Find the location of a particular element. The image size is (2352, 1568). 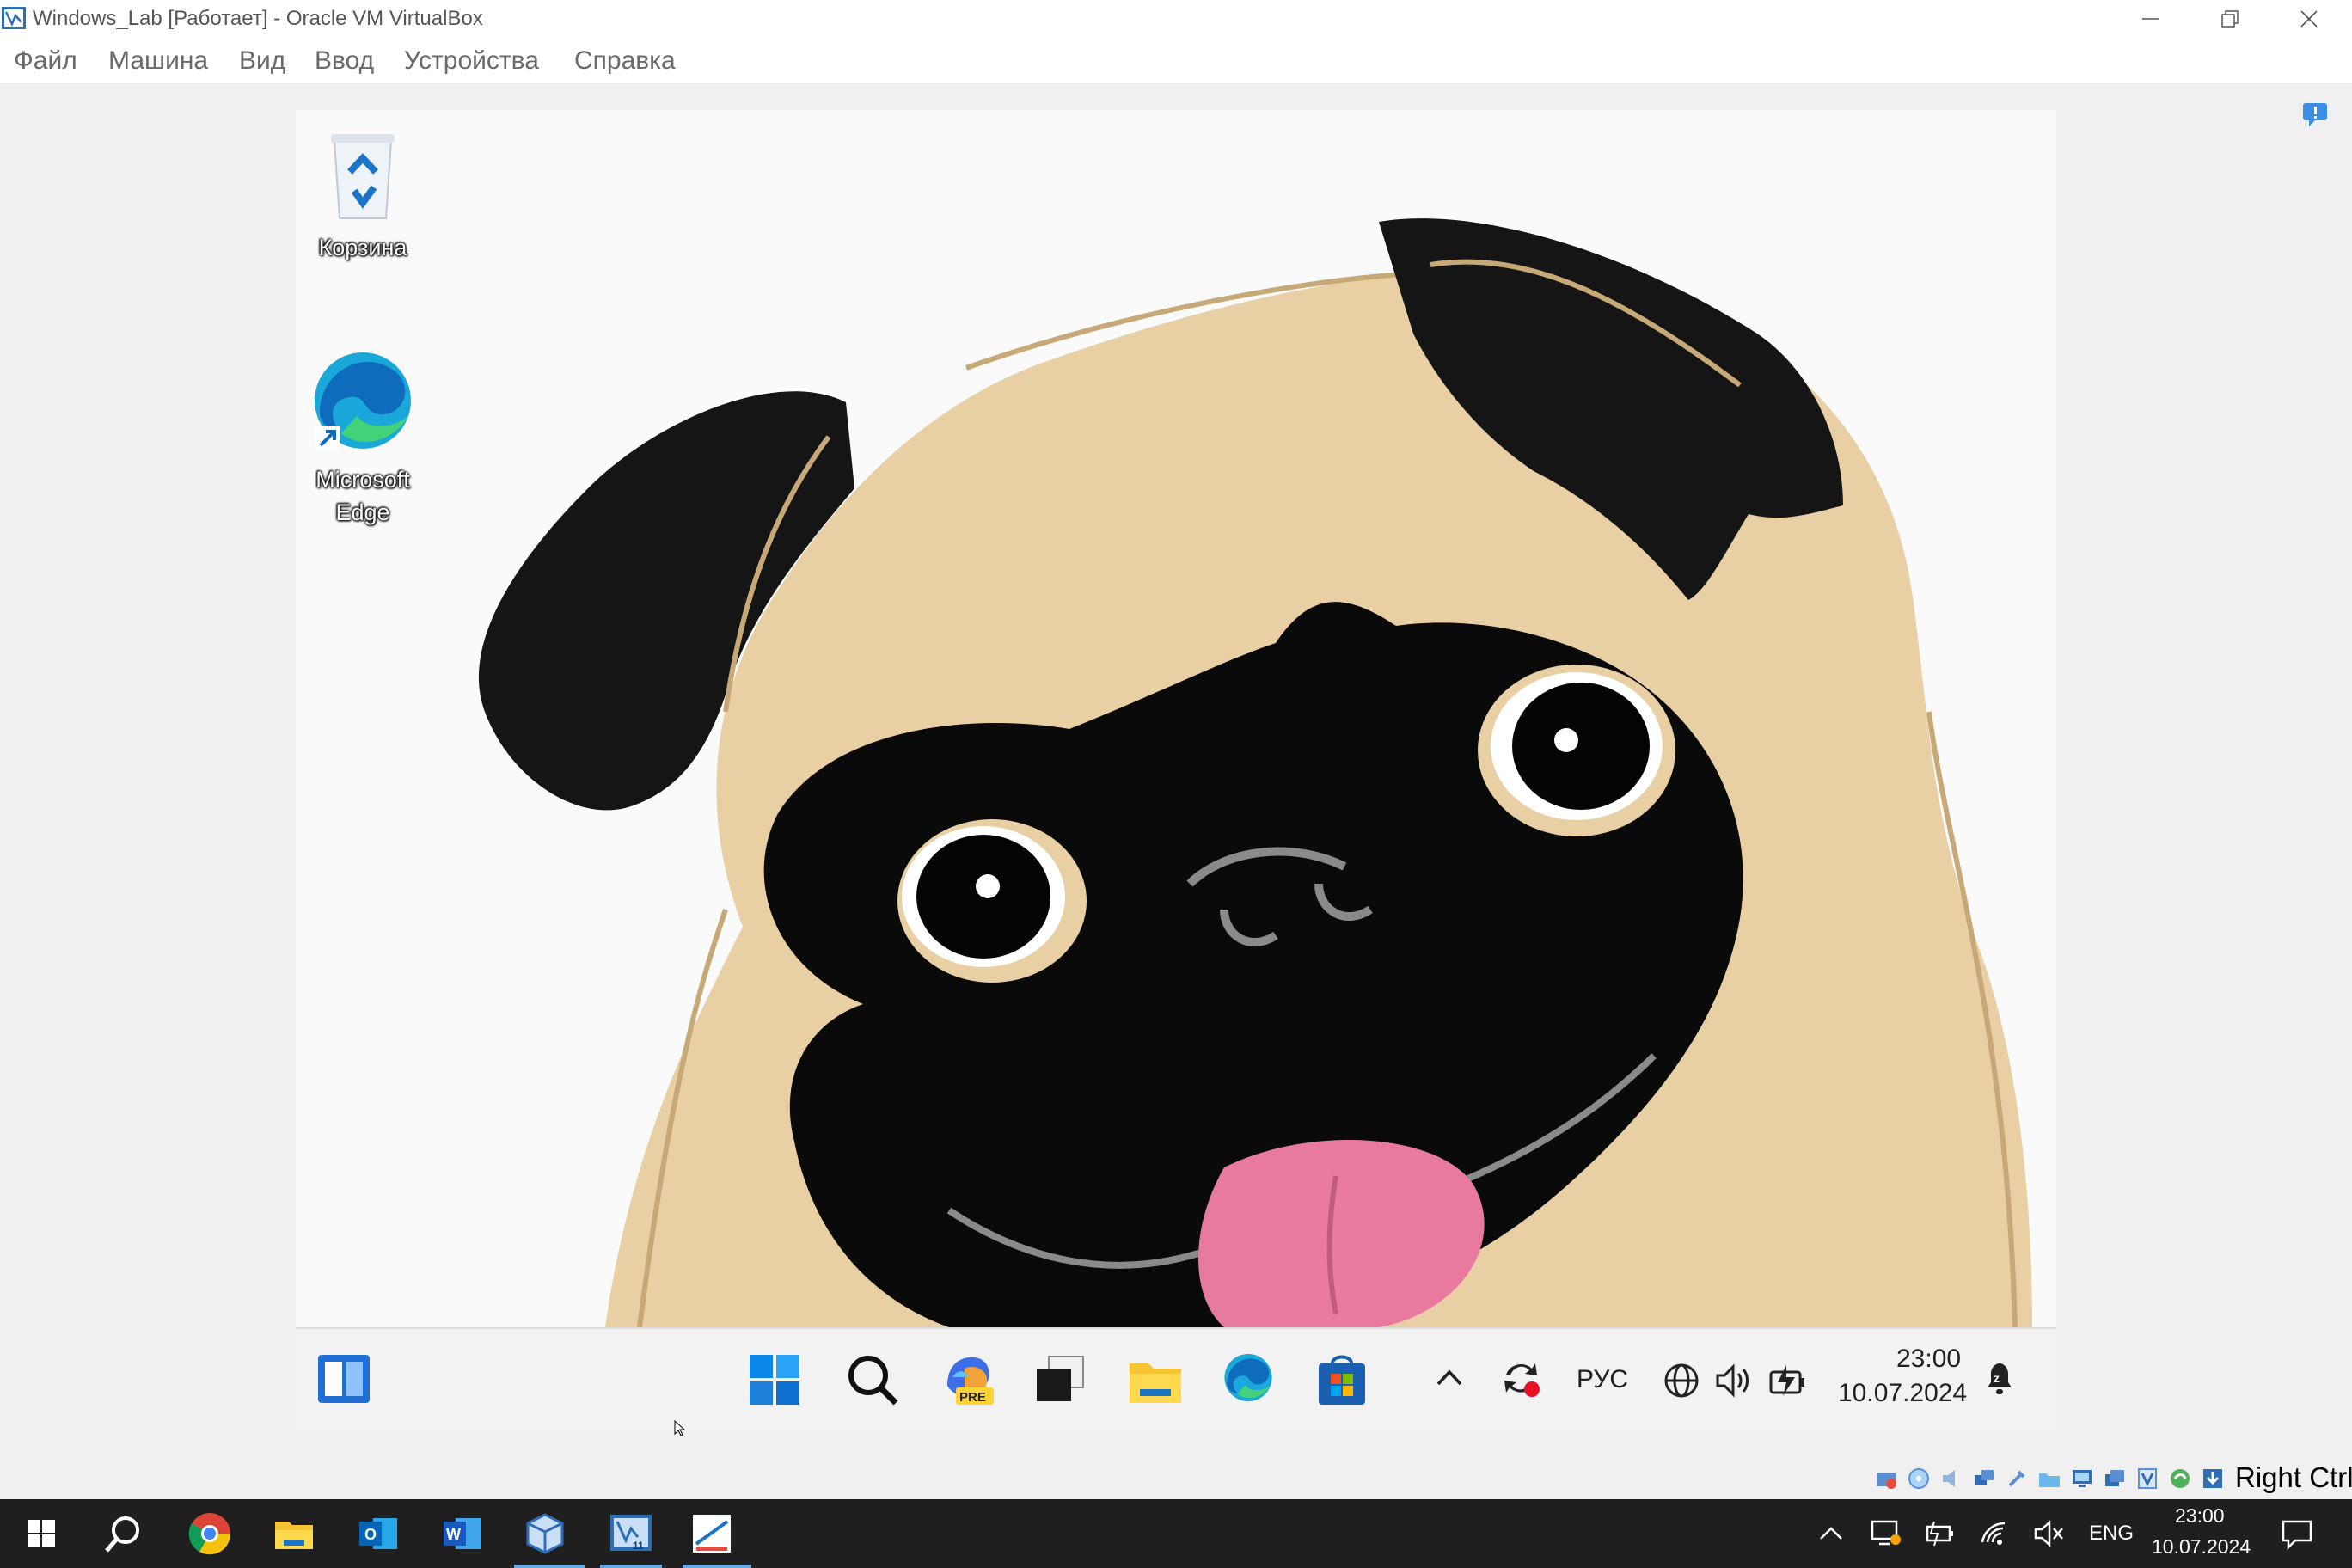

virtualbox-app-icon is located at coordinates (14, 18).